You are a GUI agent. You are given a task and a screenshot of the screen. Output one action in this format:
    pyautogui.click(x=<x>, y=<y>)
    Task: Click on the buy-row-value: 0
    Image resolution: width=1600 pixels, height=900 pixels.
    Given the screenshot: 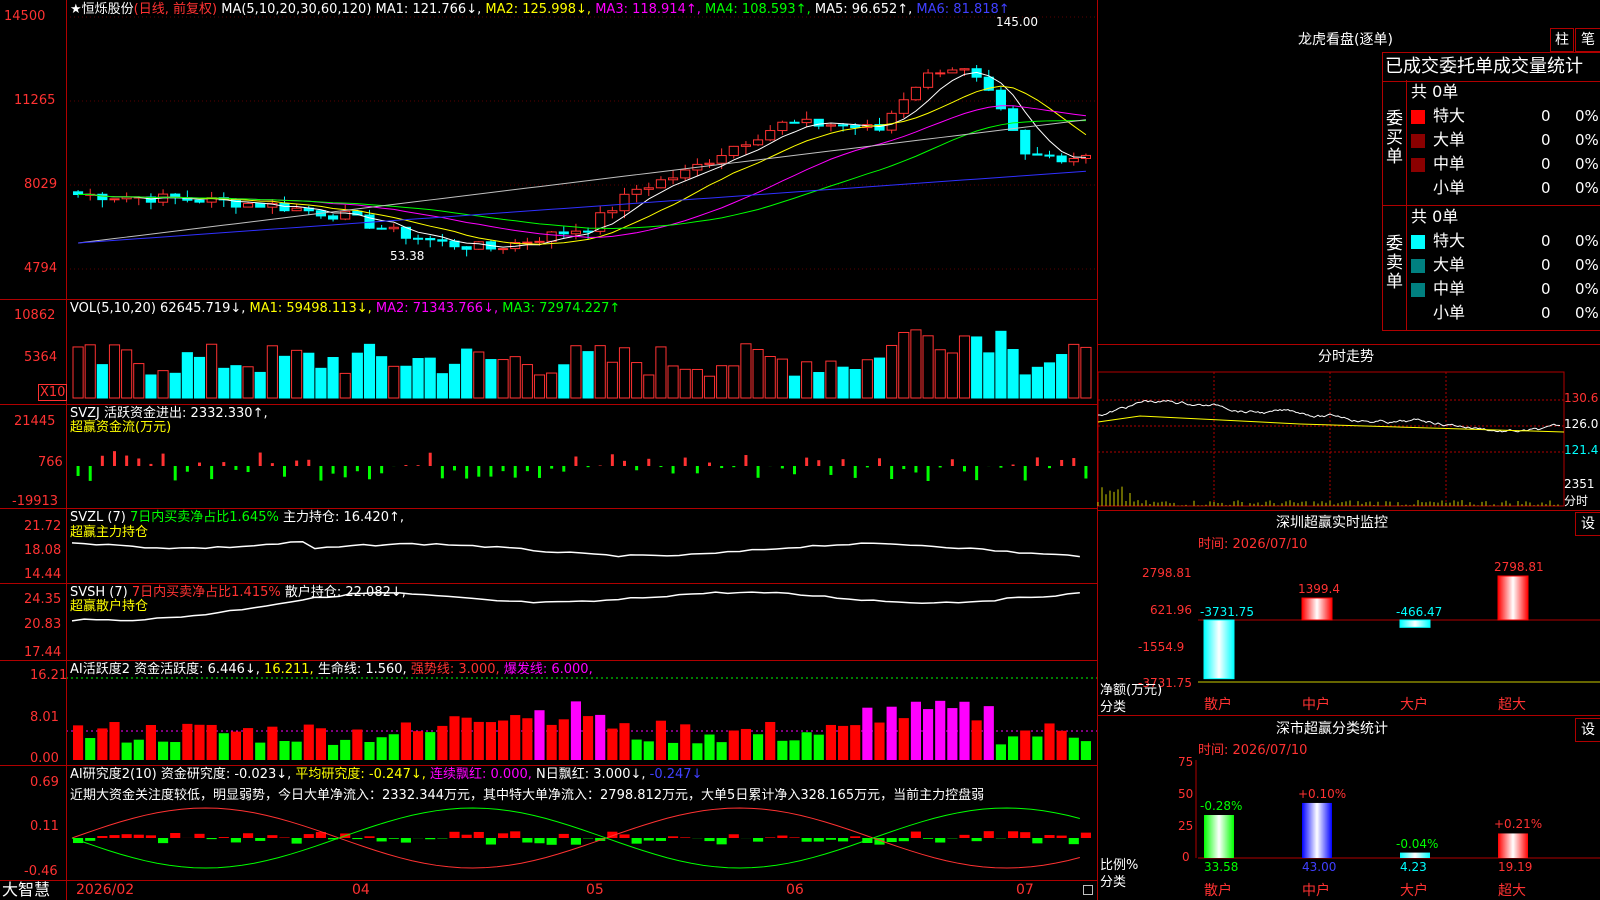 What is the action you would take?
    pyautogui.click(x=1546, y=164)
    